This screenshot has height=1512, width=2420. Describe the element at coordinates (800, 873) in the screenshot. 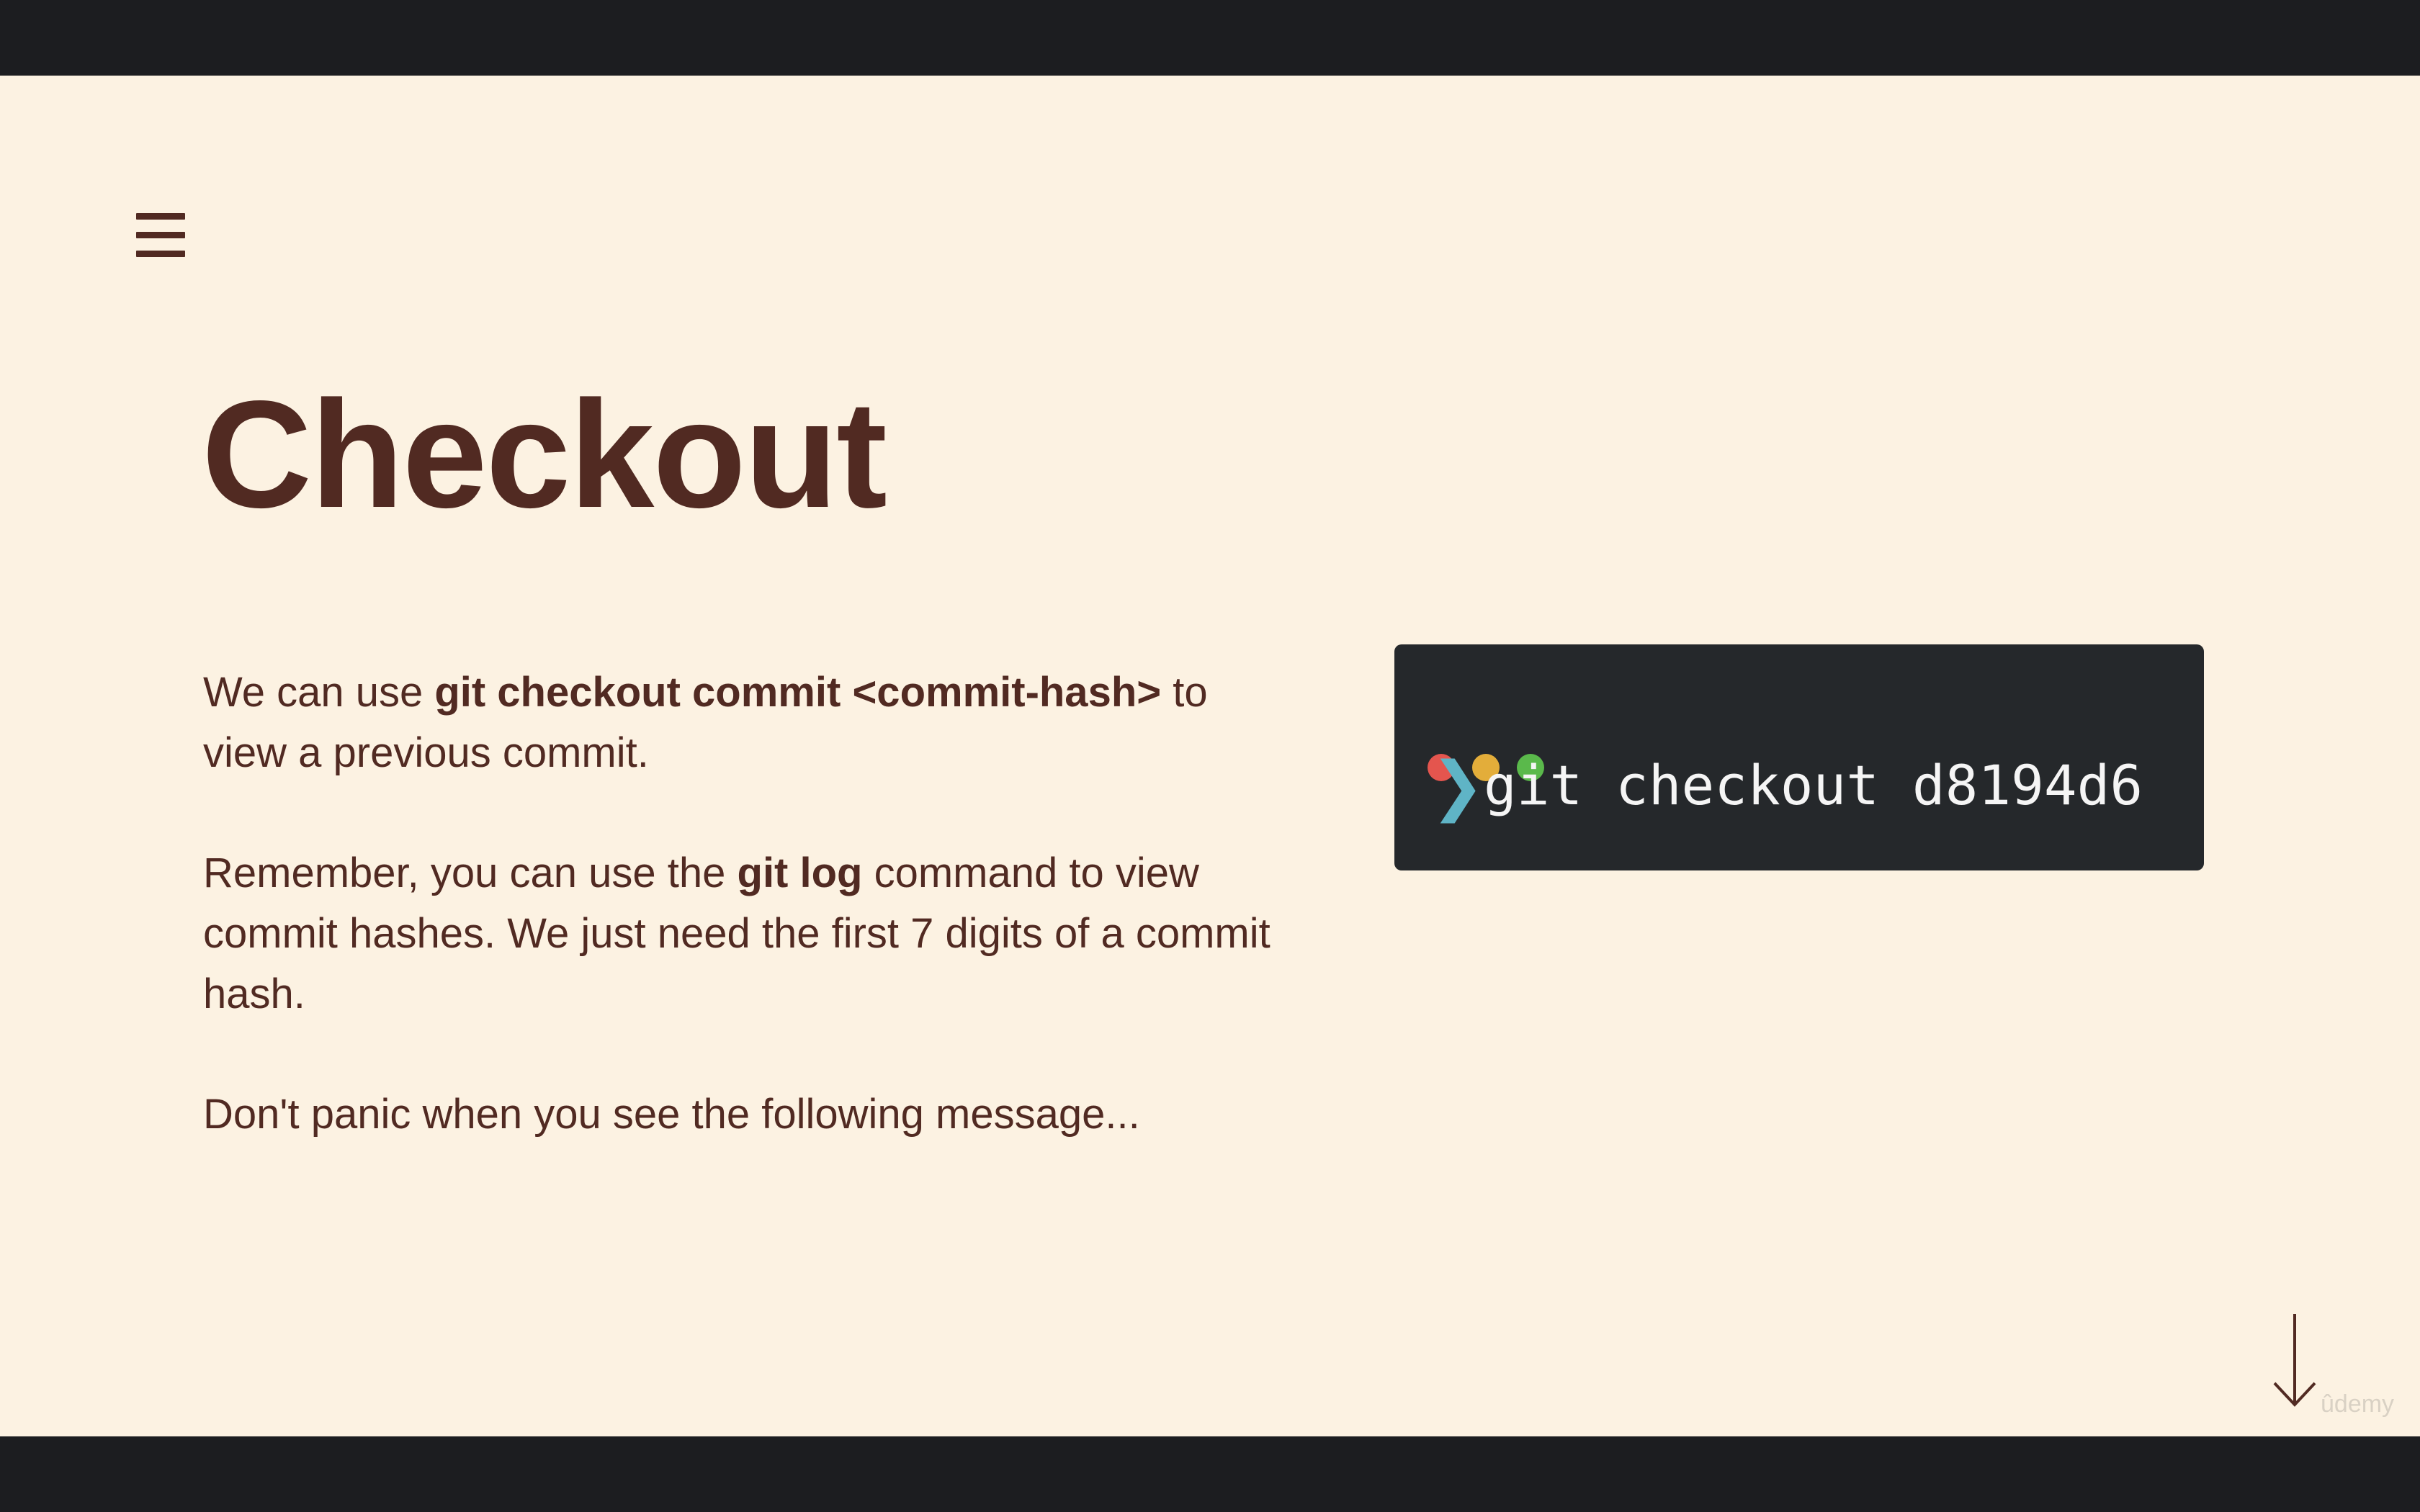

I see `bold-code-text: git log` at that location.